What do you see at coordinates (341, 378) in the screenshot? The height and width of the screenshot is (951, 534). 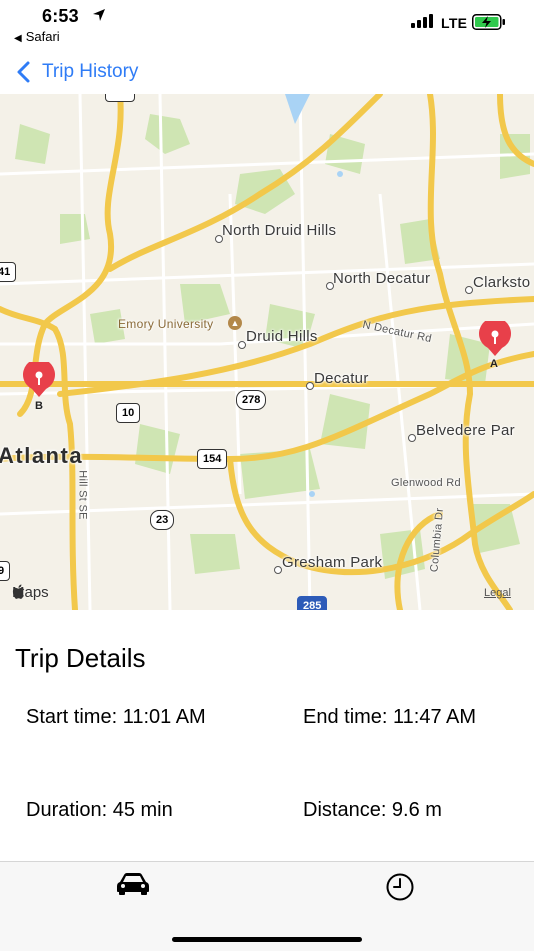 I see `map-label-decatur: Decatur` at bounding box center [341, 378].